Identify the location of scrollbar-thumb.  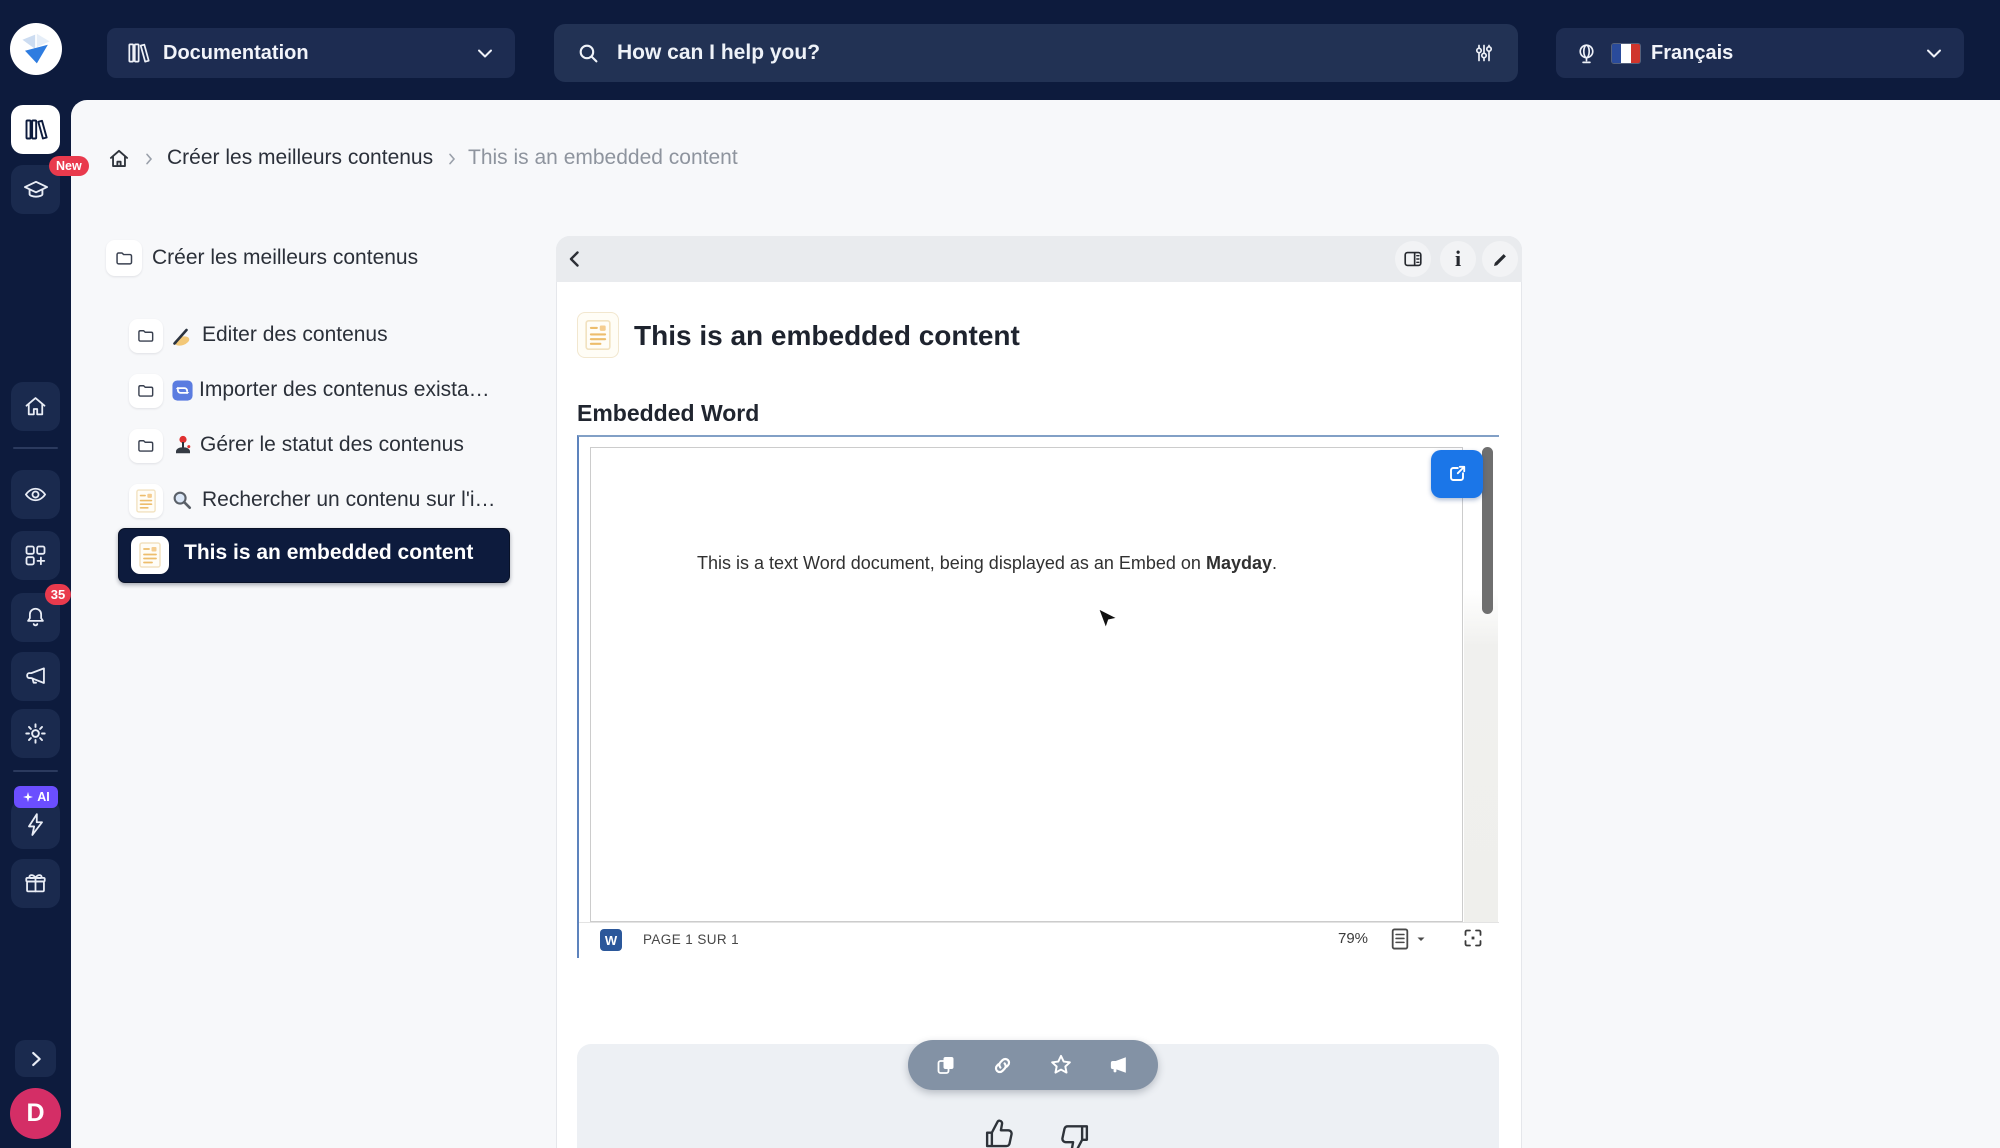
(1487, 530).